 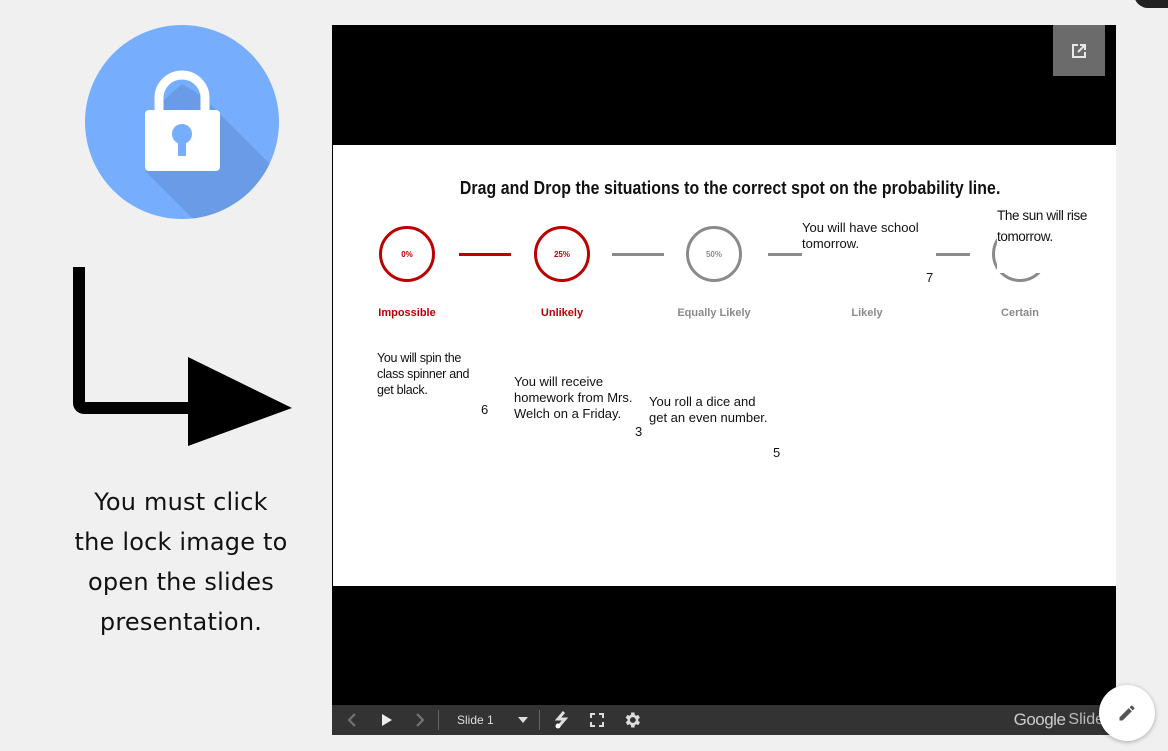 I want to click on card-text: get black., so click(x=402, y=390).